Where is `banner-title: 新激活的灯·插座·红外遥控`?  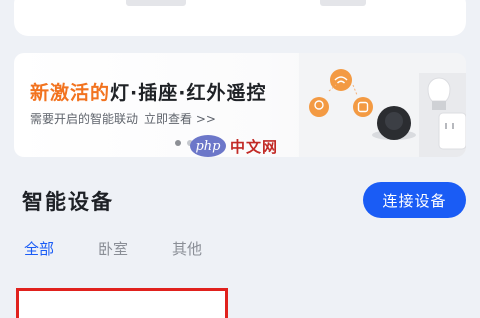
banner-title: 新激活的灯·插座·红外遥控 is located at coordinates (148, 91).